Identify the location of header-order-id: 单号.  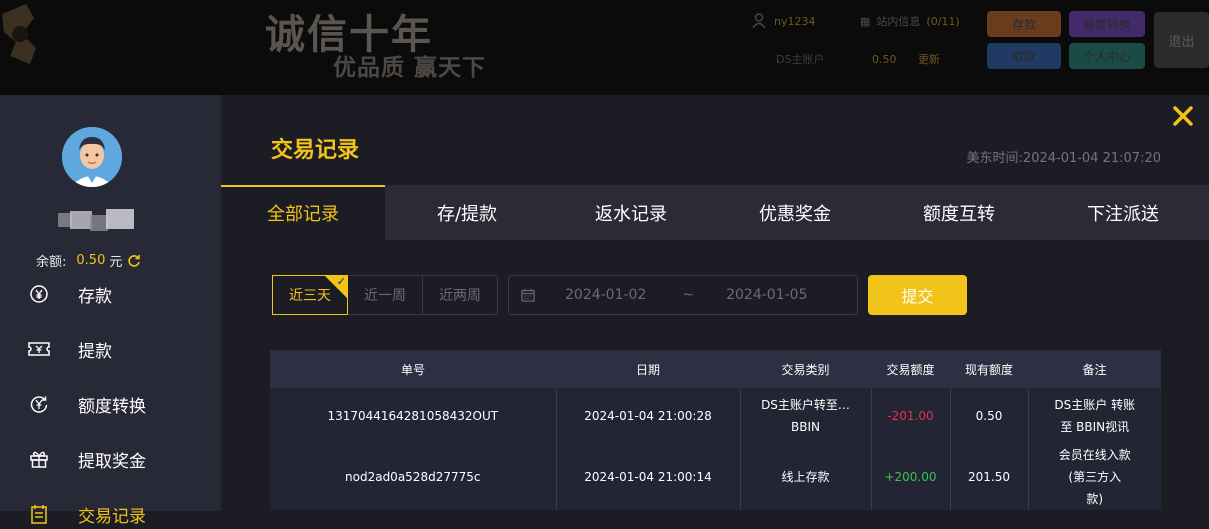
(413, 369).